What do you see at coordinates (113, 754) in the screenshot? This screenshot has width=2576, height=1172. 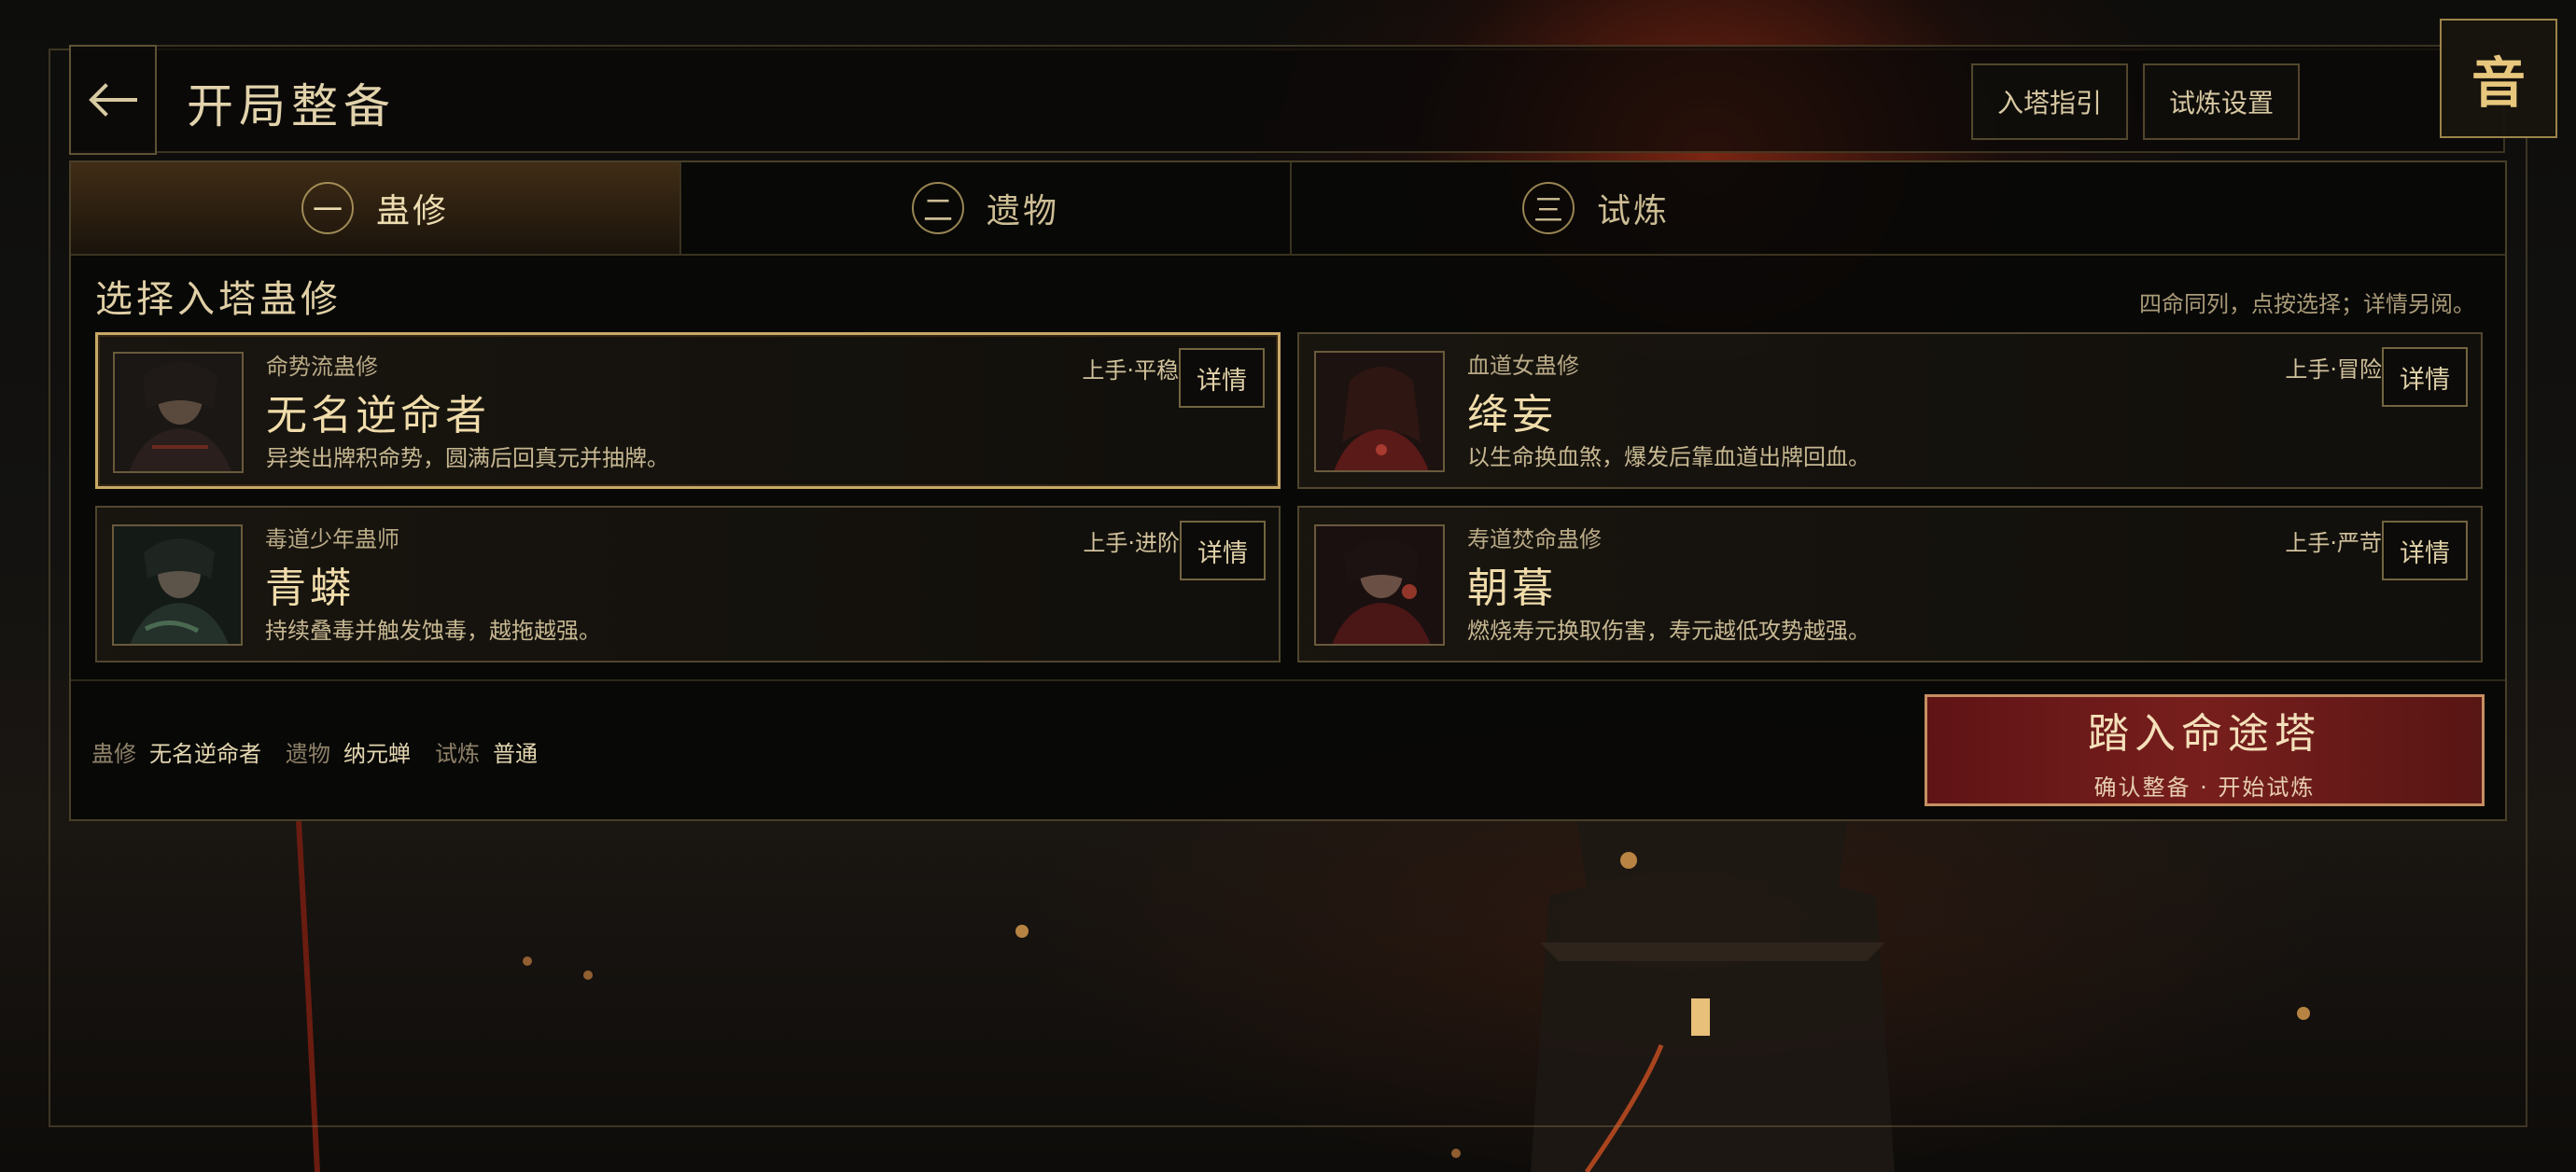 I see `summary-gu-label: 蛊修` at bounding box center [113, 754].